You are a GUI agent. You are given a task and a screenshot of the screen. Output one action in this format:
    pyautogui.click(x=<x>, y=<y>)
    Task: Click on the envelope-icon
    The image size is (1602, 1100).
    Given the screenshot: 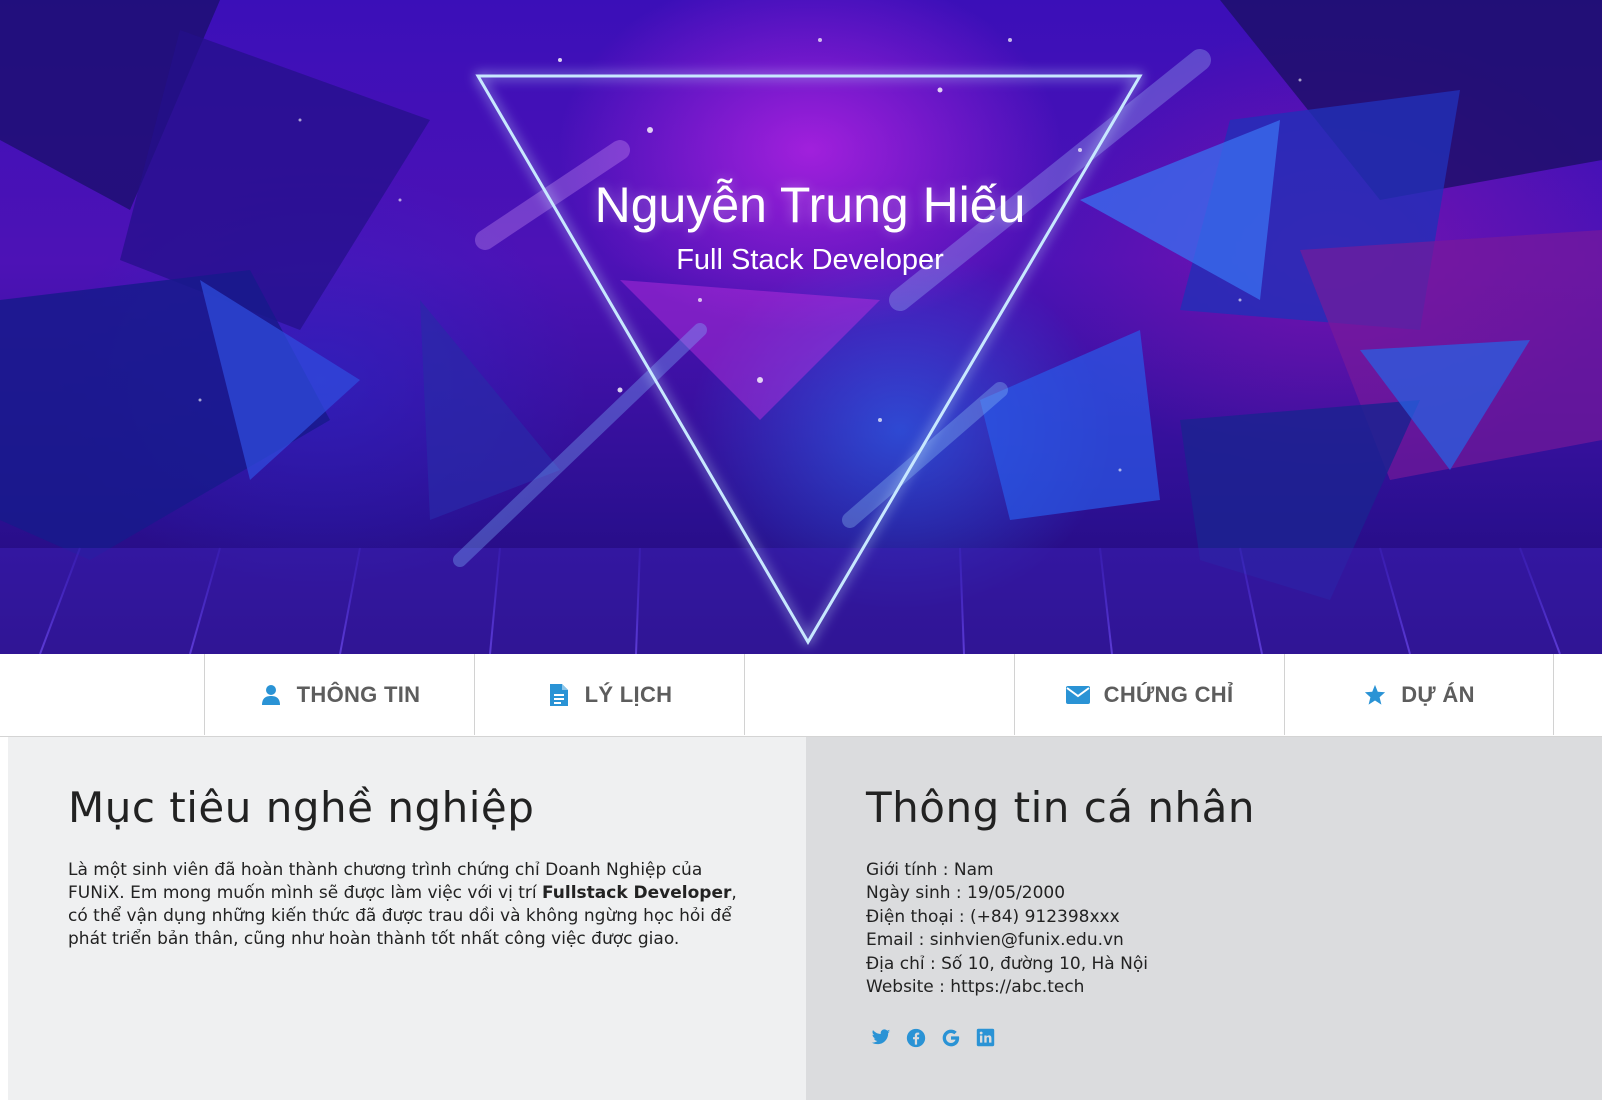 What is the action you would take?
    pyautogui.click(x=1077, y=695)
    